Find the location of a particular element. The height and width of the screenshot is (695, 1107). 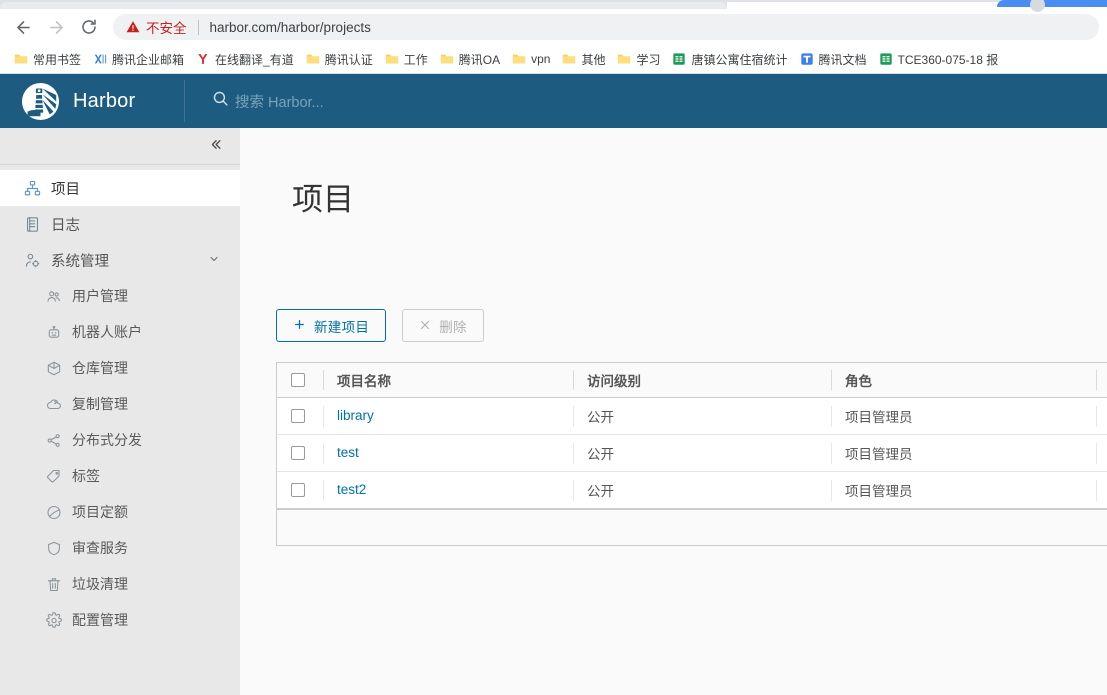

sidebar-item-6: 复制管理 is located at coordinates (120, 404).